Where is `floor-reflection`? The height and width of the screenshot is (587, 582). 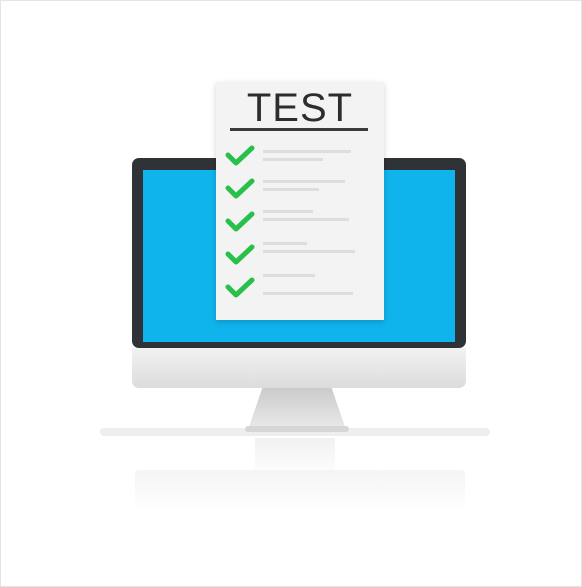
floor-reflection is located at coordinates (295, 471).